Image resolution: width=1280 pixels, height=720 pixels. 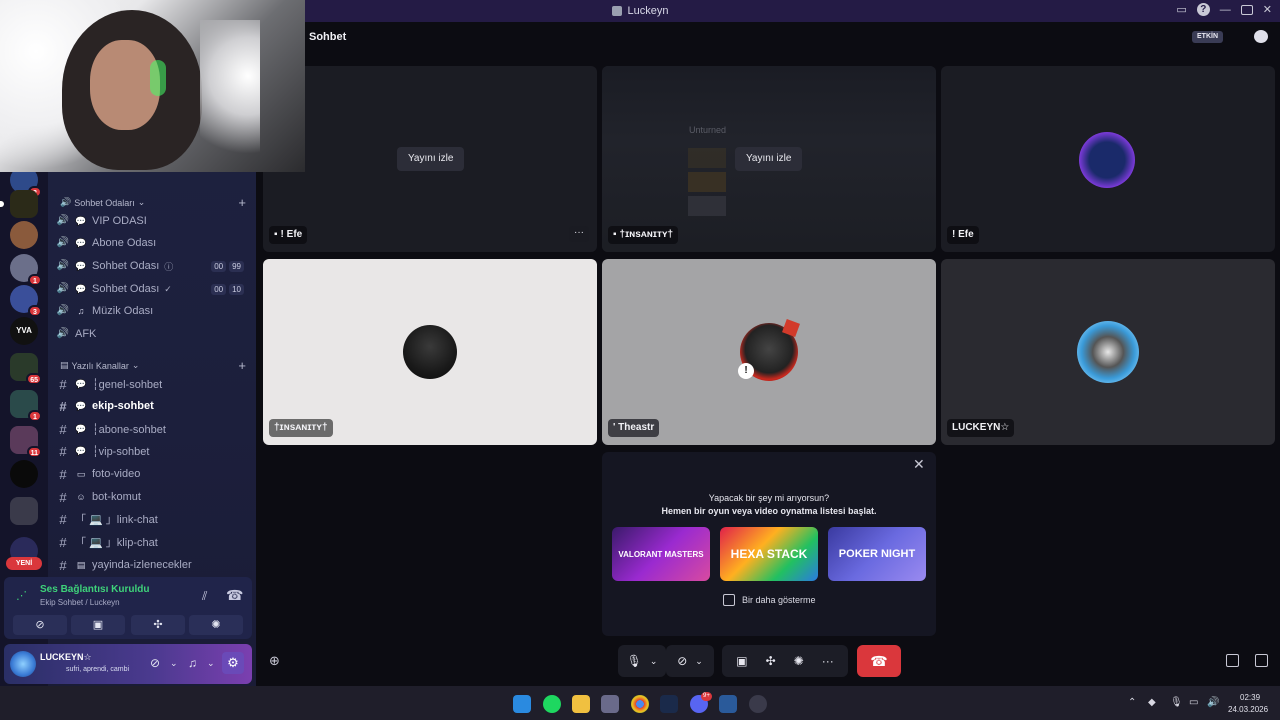 What do you see at coordinates (877, 554) in the screenshot?
I see `game-card-poker: POKER NIGHT` at bounding box center [877, 554].